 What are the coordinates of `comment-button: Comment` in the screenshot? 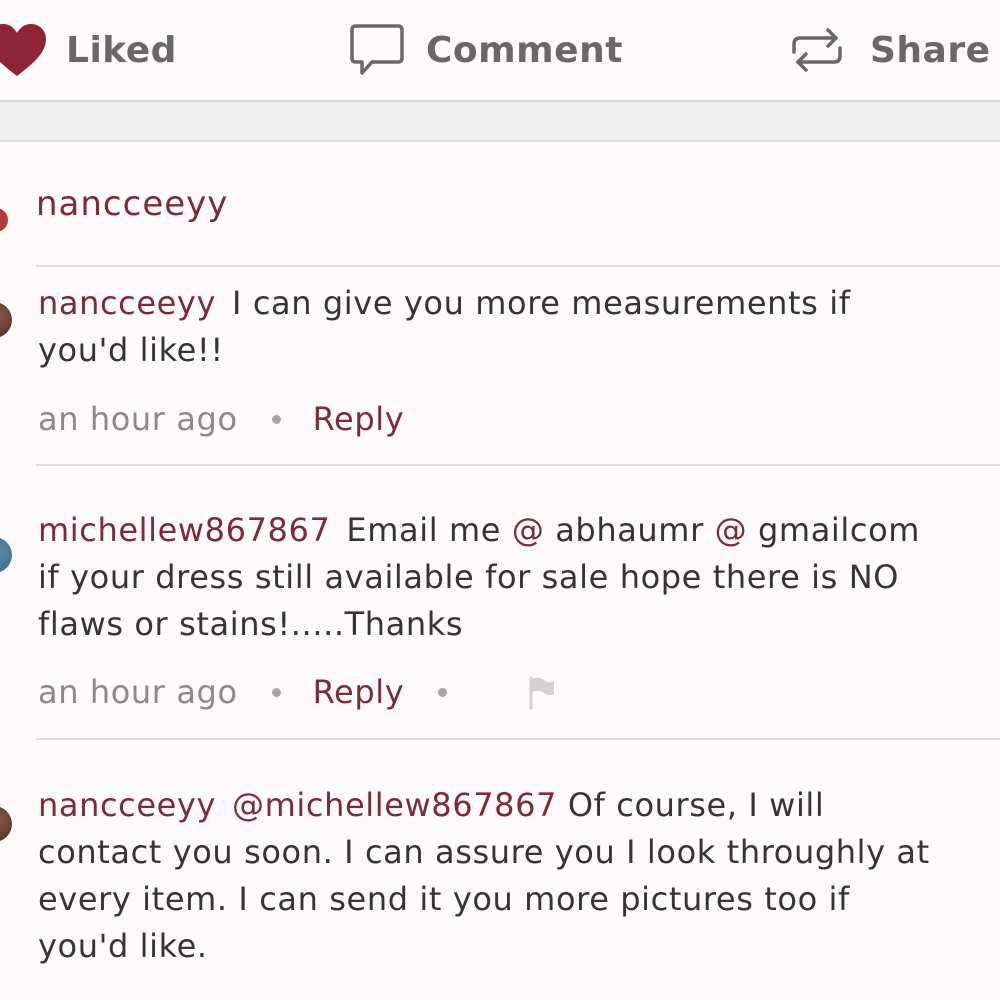 It's located at (485, 50).